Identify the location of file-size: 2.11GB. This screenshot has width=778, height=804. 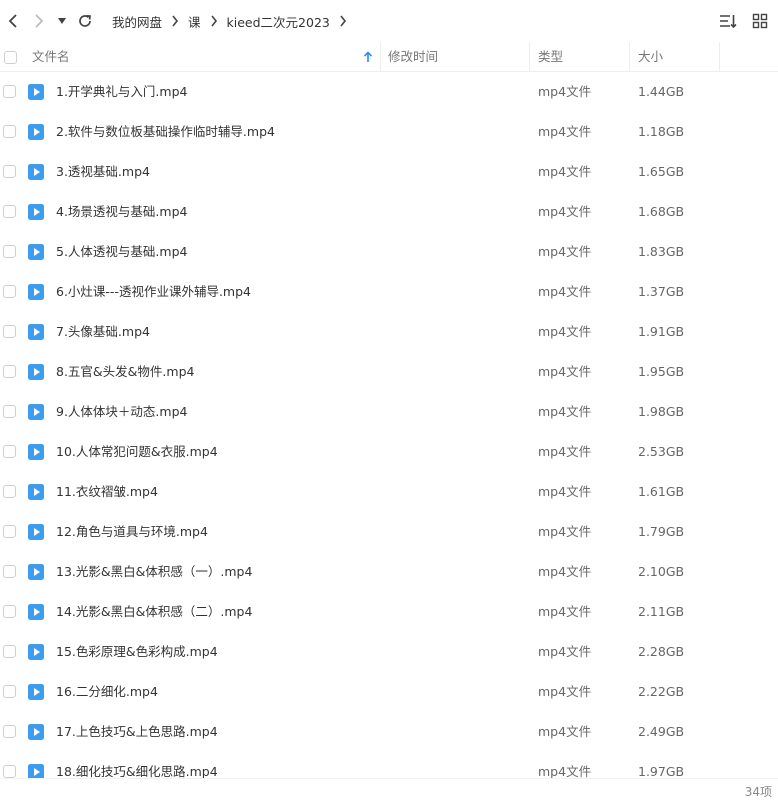
(661, 611).